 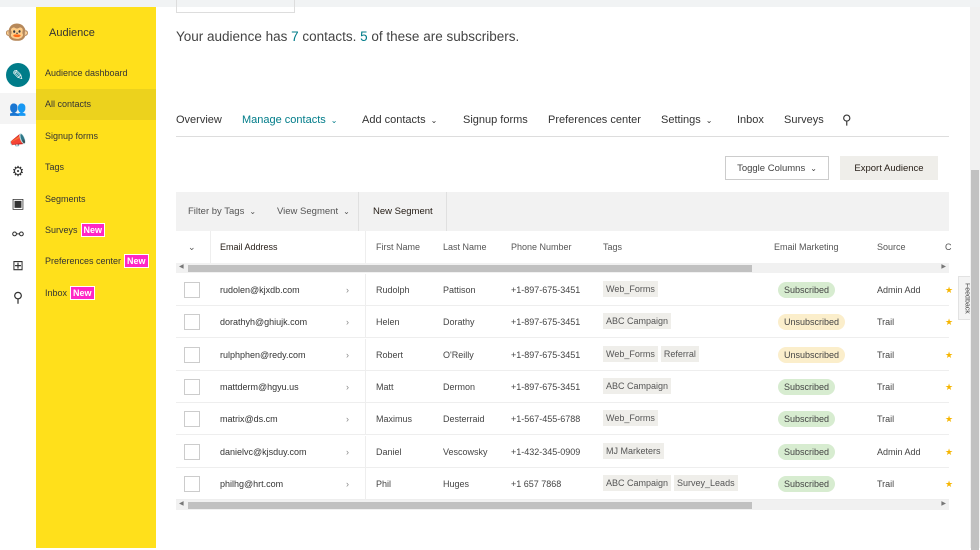 I want to click on automations-icon: ⚙, so click(x=18, y=171).